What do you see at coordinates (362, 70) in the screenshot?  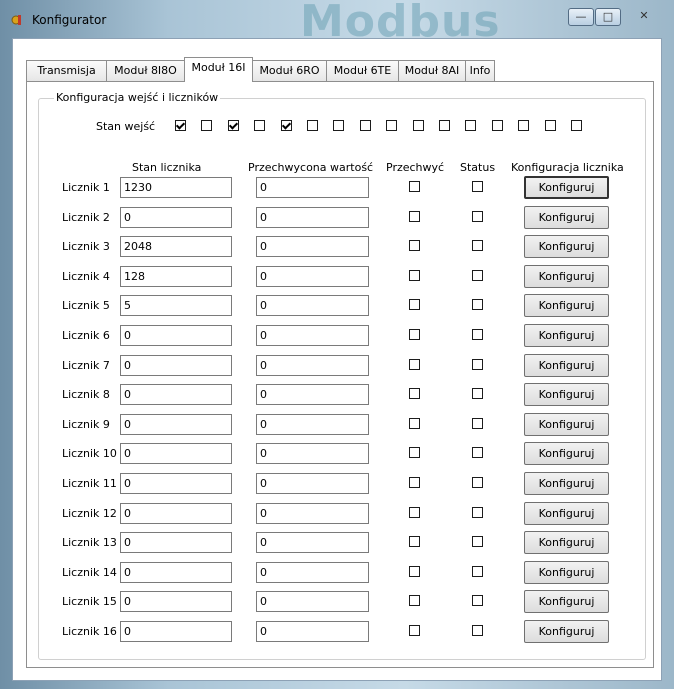 I see `tab-modu-6te: Moduł 6TE` at bounding box center [362, 70].